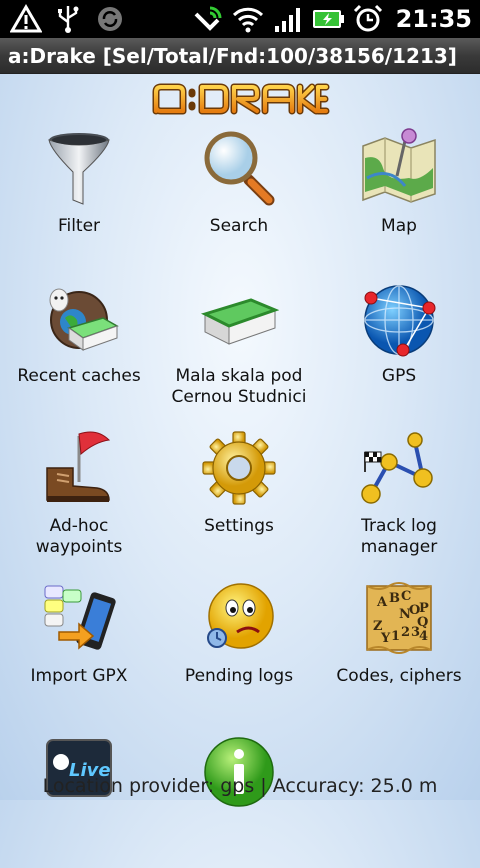 This screenshot has height=868, width=480. I want to click on menu-item-filter: Filter, so click(79, 193).